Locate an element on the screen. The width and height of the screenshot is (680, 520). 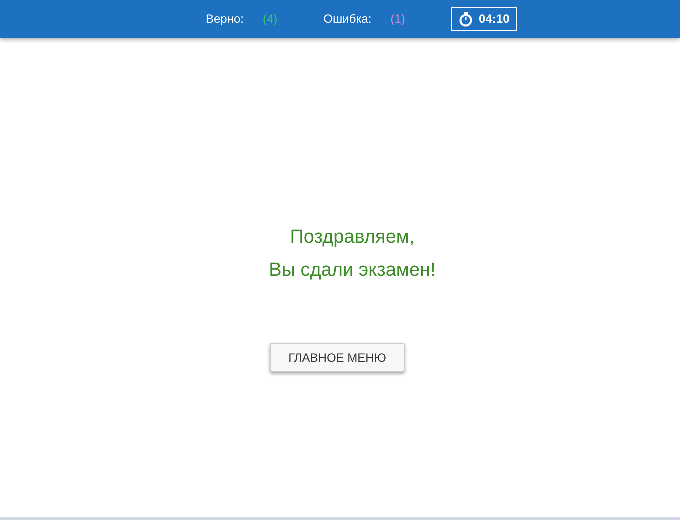
stat-label: Ошибка: is located at coordinates (348, 19).